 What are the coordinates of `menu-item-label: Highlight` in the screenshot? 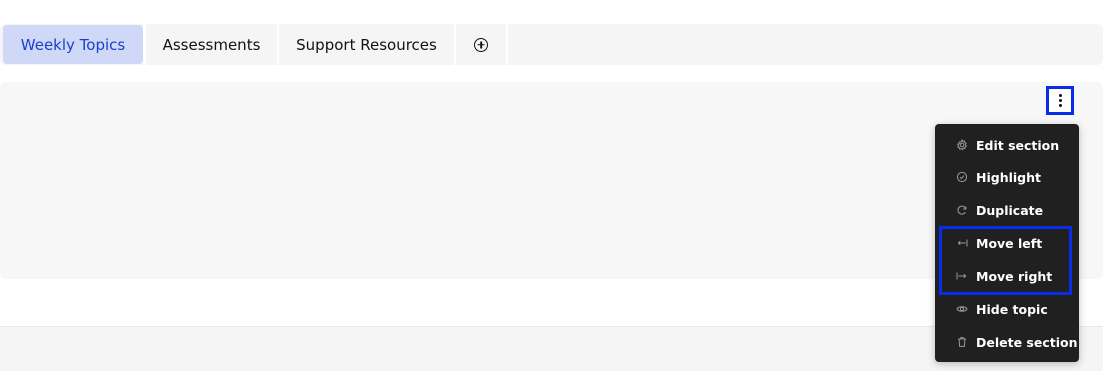 It's located at (1008, 177).